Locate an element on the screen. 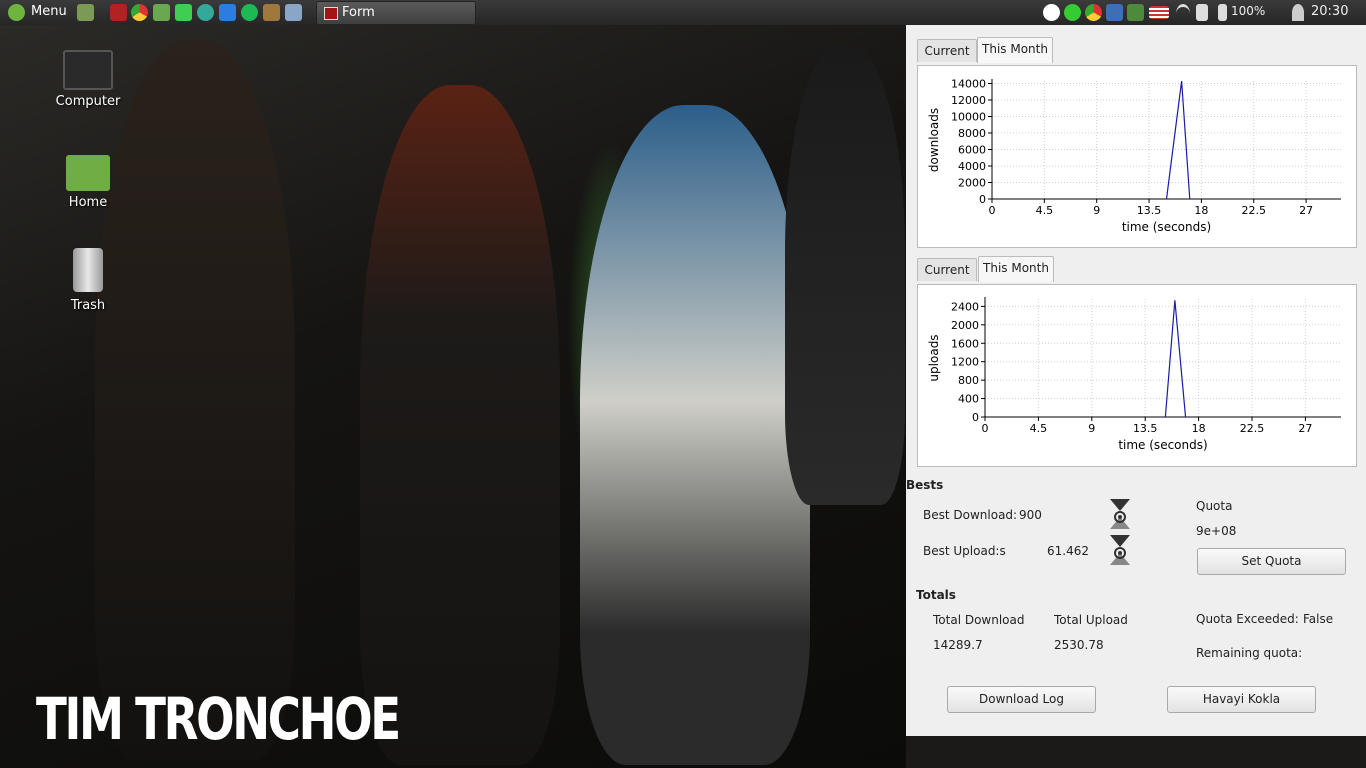  window-title: Form is located at coordinates (358, 12).